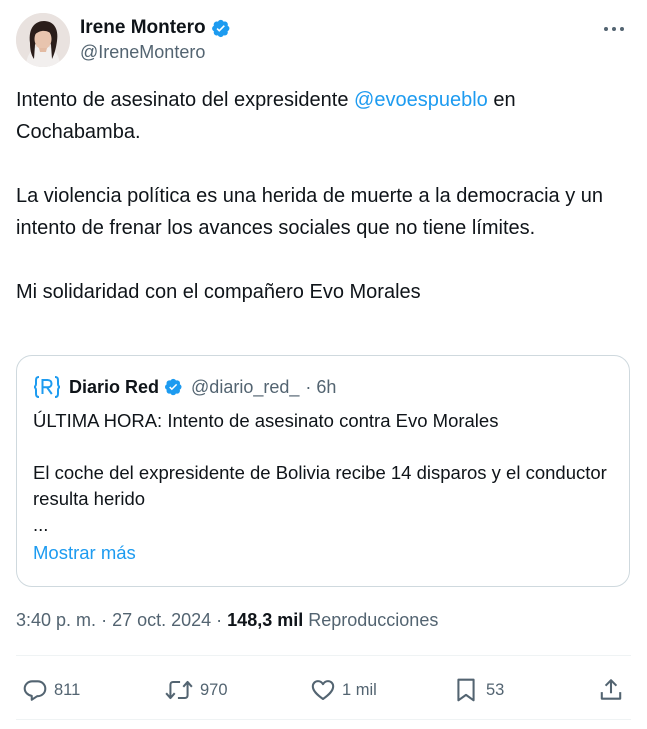 This screenshot has width=647, height=729. Describe the element at coordinates (84, 553) in the screenshot. I see `show-more-link: Mostrar más` at that location.